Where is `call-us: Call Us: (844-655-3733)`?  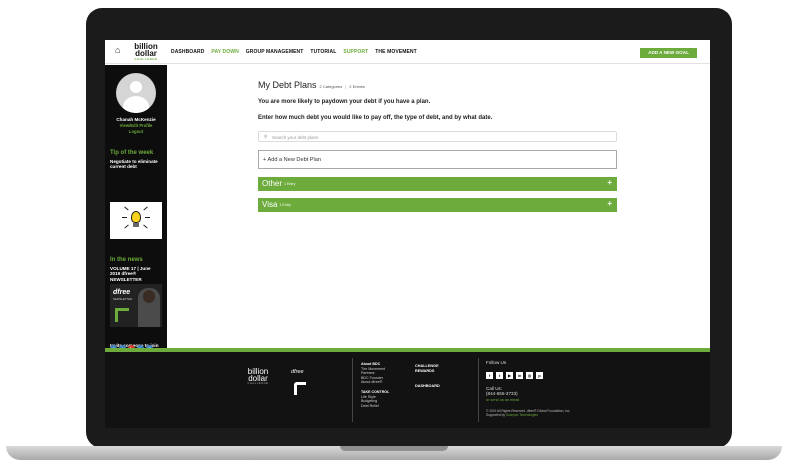
call-us: Call Us: (844-655-3733) is located at coordinates (502, 391).